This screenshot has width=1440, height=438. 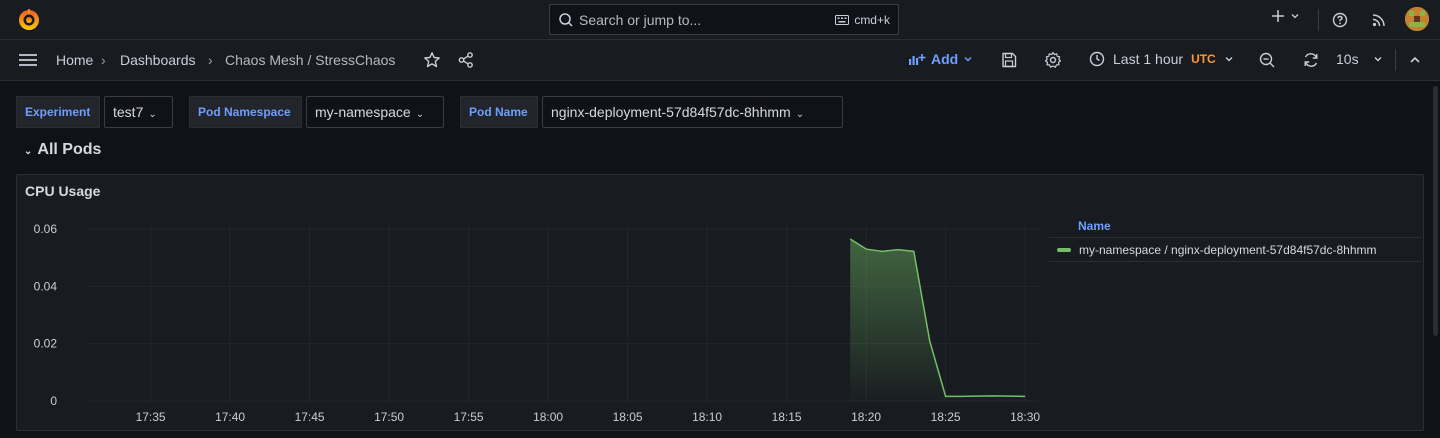 I want to click on y-tick-label: 0, so click(x=53, y=401).